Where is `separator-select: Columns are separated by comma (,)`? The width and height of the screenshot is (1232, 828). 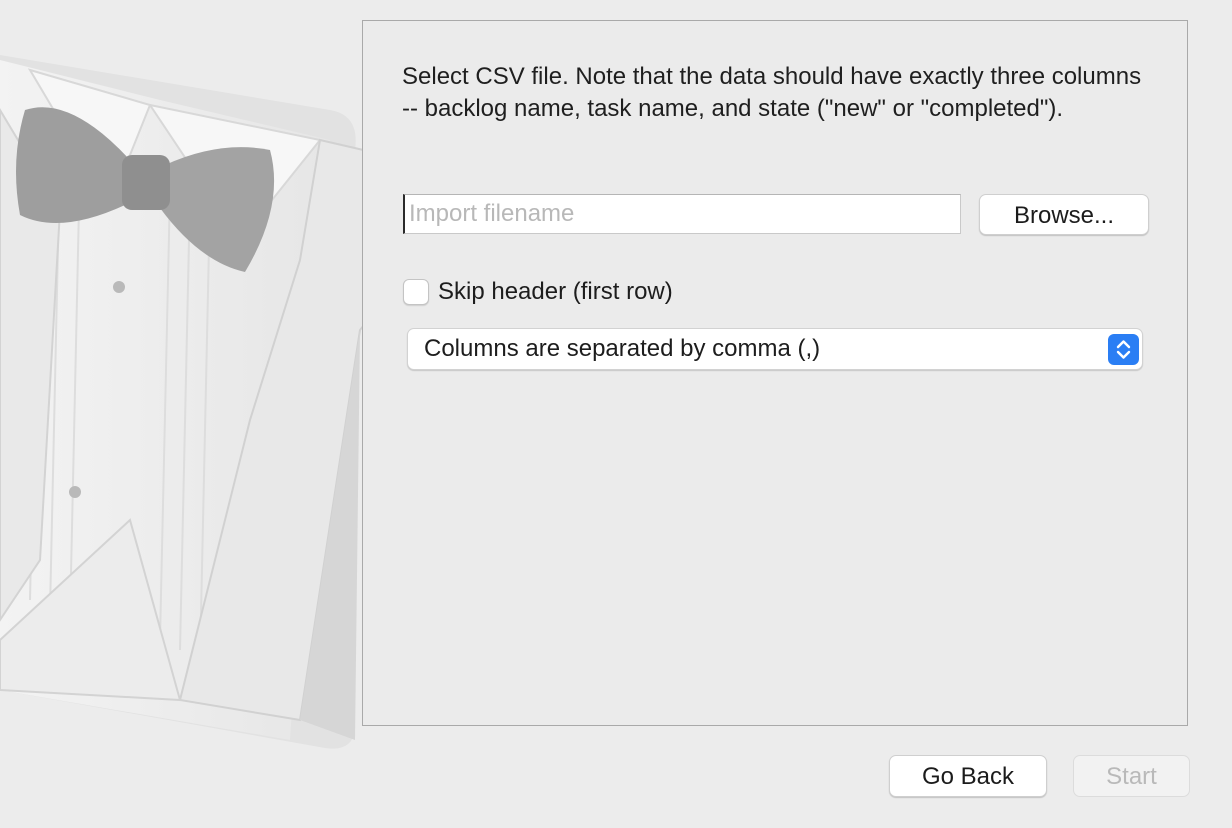 separator-select: Columns are separated by comma (,) is located at coordinates (775, 349).